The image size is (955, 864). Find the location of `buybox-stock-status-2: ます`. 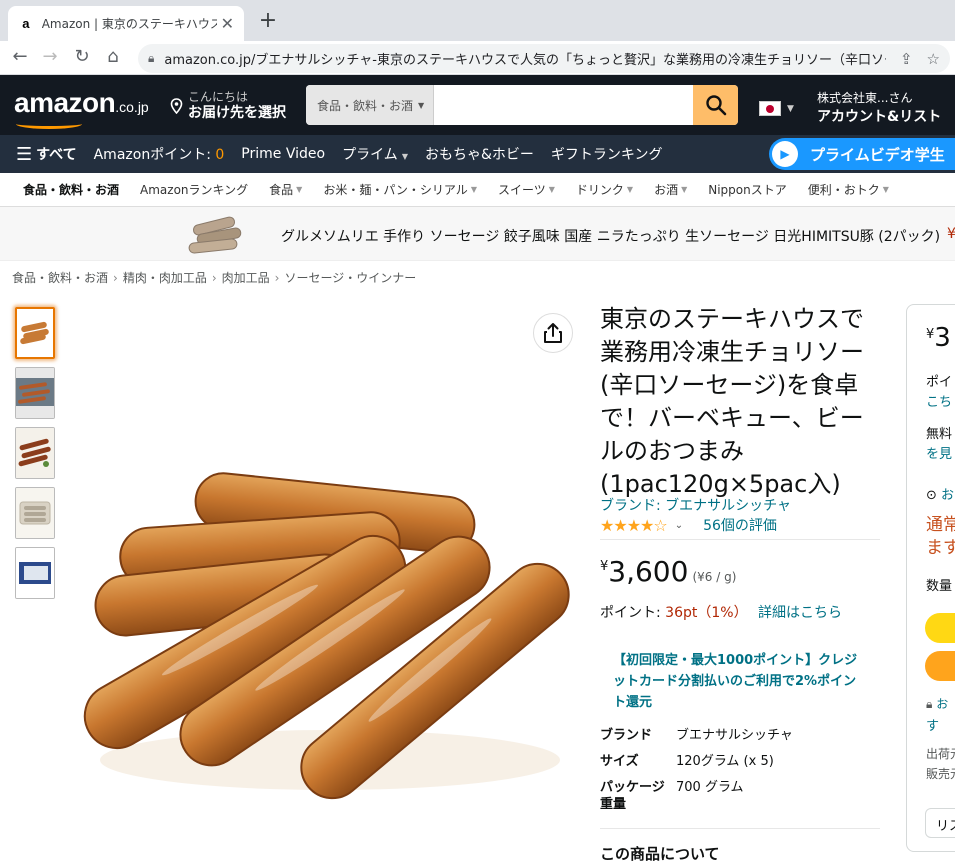

buybox-stock-status-2: ます is located at coordinates (940, 548).